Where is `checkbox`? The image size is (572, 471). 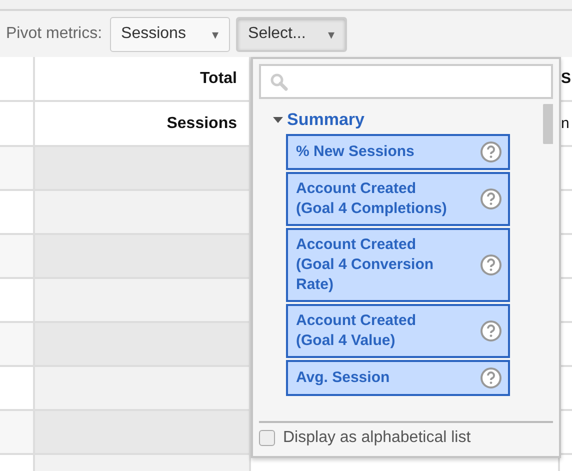
checkbox is located at coordinates (267, 438).